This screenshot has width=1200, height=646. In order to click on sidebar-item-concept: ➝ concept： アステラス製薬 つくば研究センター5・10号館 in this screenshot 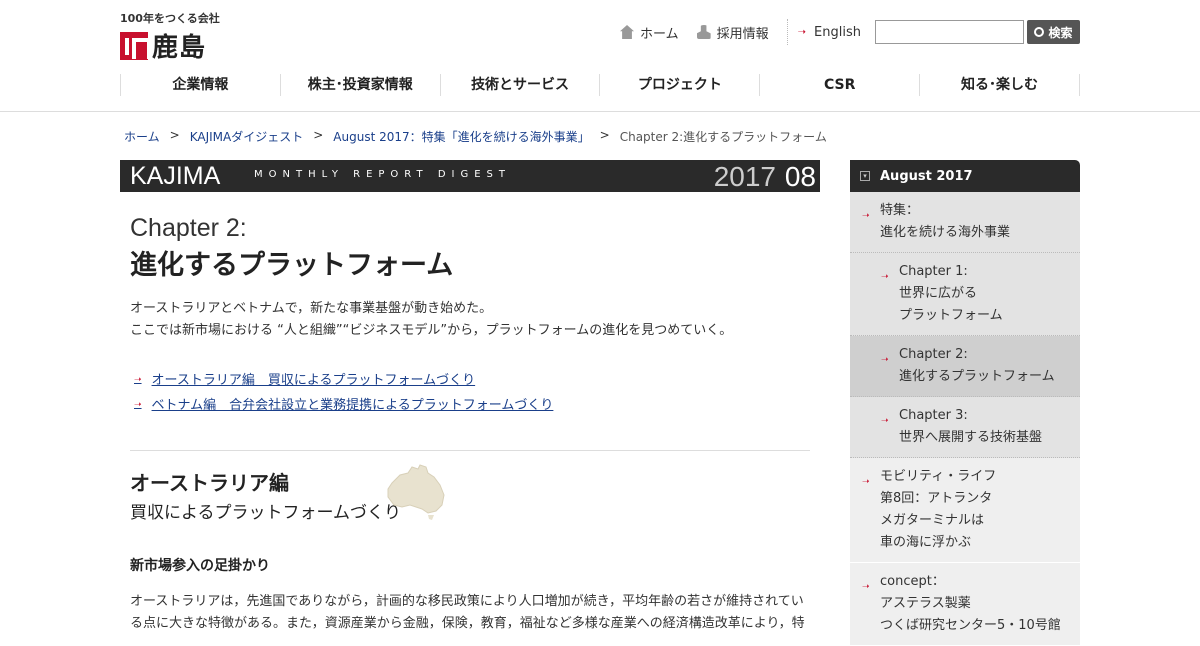, I will do `click(965, 604)`.